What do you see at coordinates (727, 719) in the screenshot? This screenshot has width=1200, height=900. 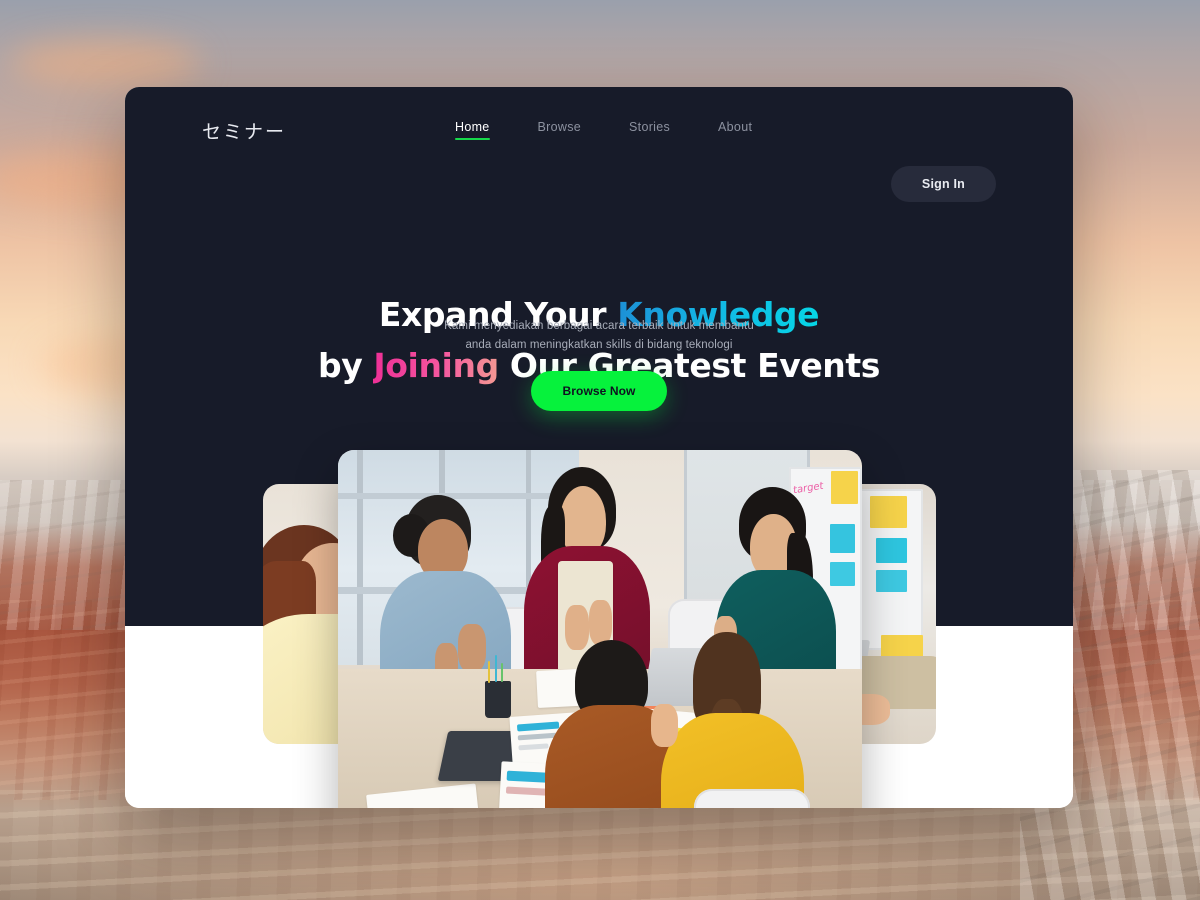 I see `person-yellow-blouse-back` at bounding box center [727, 719].